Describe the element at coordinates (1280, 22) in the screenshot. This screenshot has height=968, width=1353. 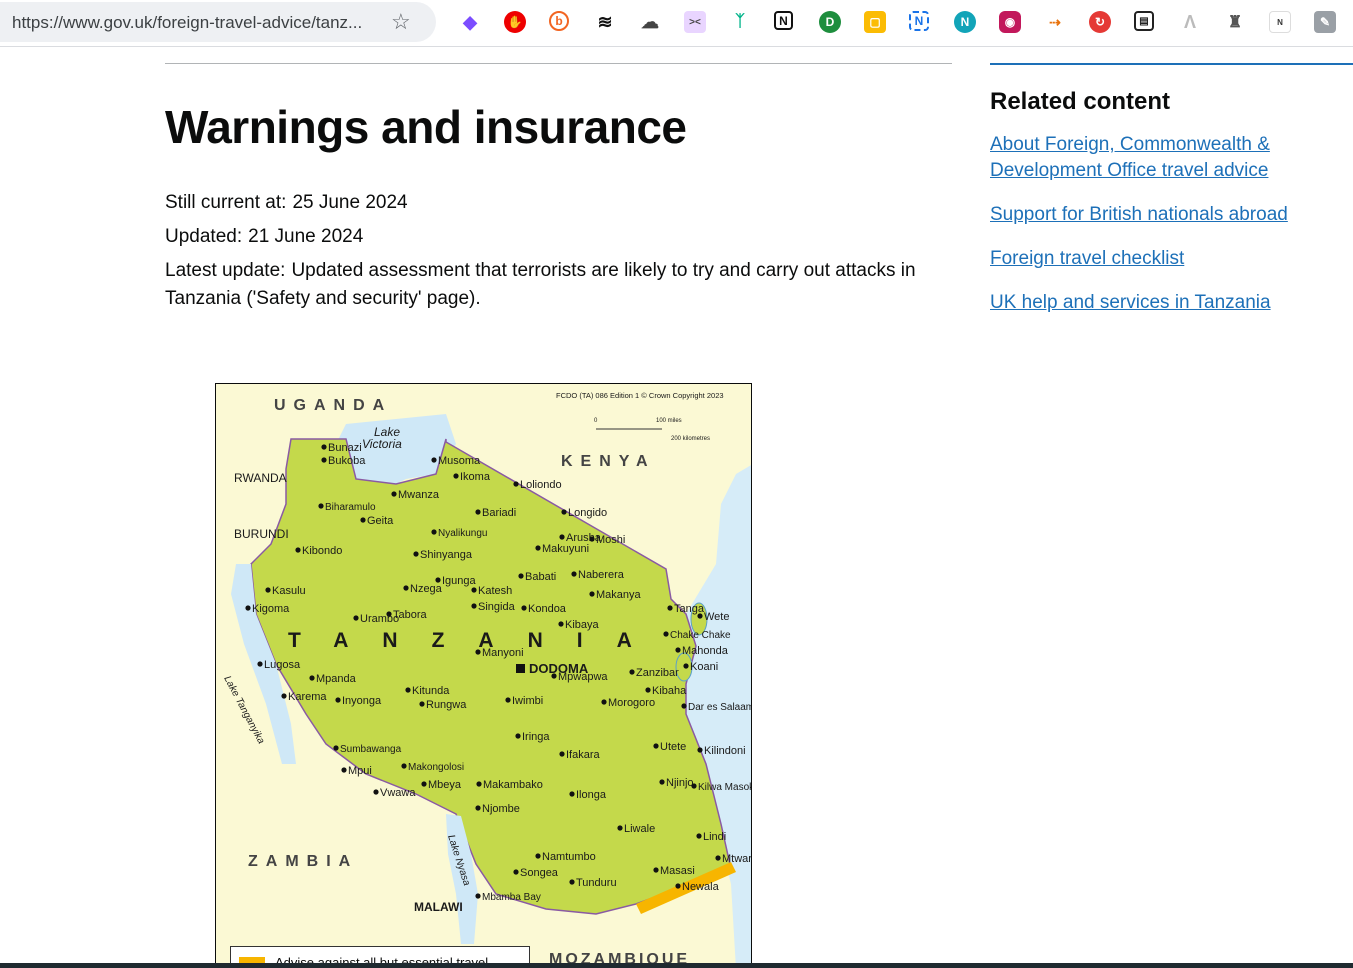
I see `small-ext-icon: N` at that location.